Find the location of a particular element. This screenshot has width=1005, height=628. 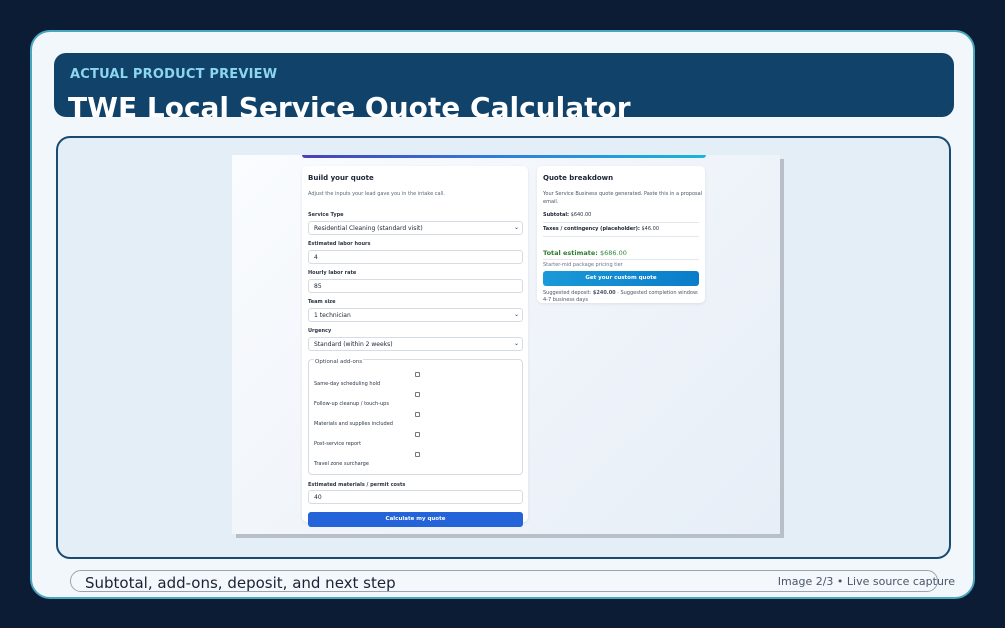

addons-legend: Optional add-ons is located at coordinates (339, 362).